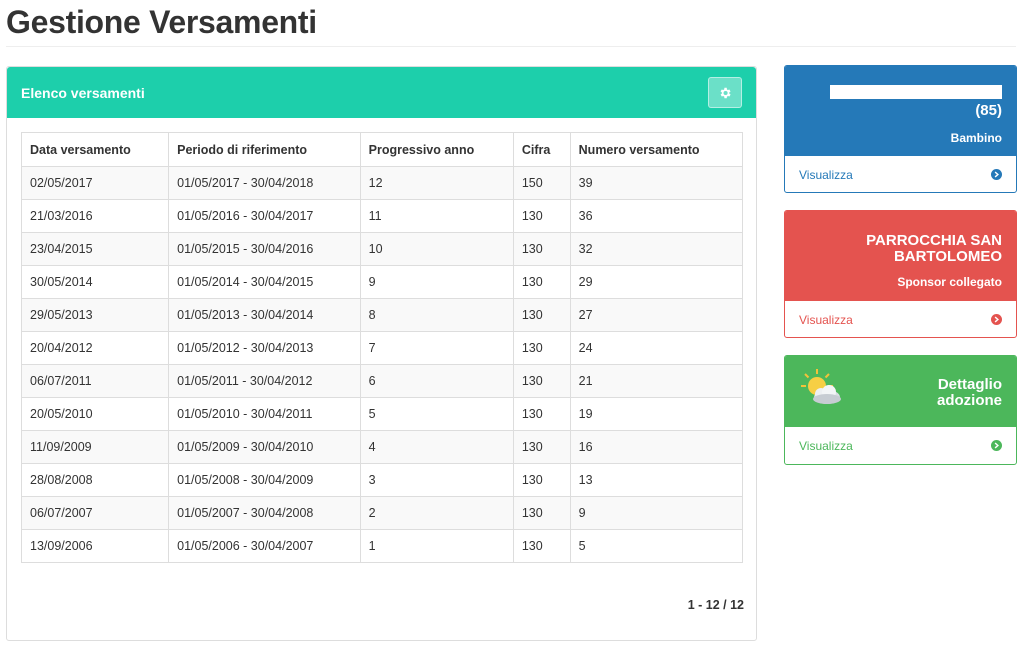 The image size is (1024, 652). Describe the element at coordinates (436, 513) in the screenshot. I see `table-cell: 2` at that location.